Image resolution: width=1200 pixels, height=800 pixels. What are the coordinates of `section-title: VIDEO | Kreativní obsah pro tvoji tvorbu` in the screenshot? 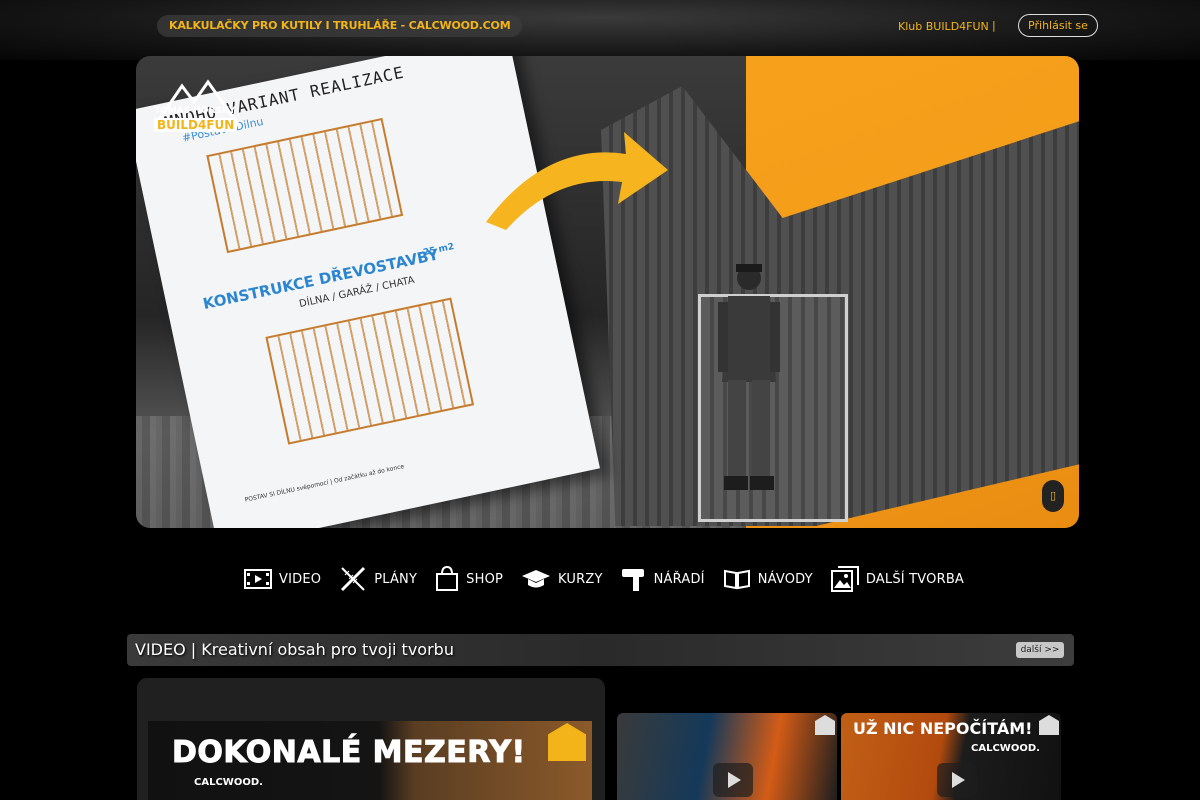 It's located at (294, 649).